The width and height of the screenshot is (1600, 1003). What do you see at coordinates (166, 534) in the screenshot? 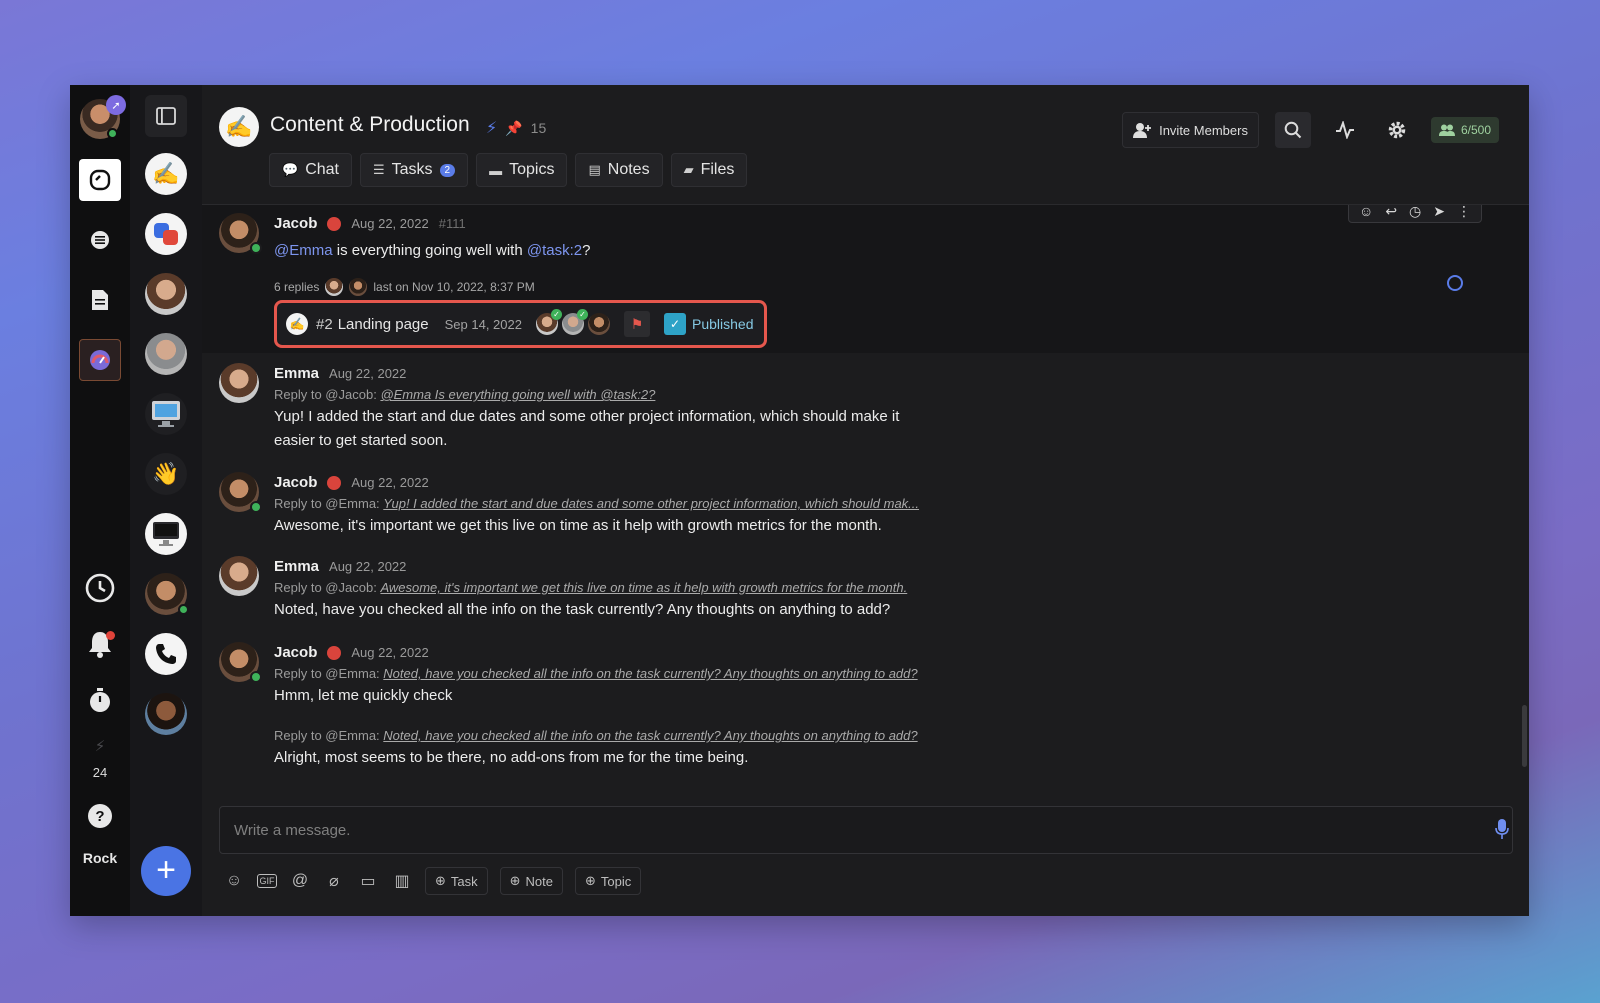
I see `channel-desktop` at bounding box center [166, 534].